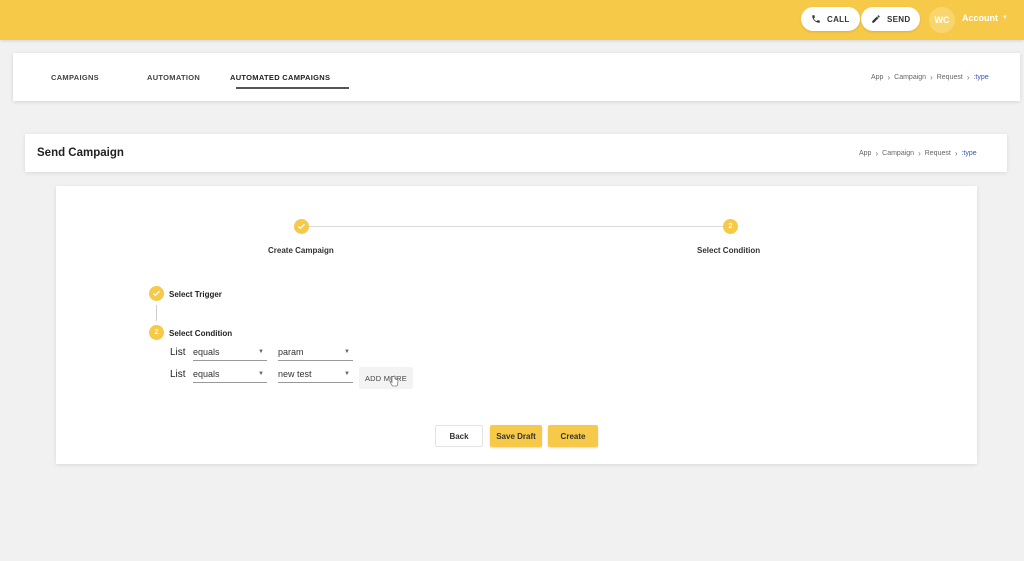 The height and width of the screenshot is (561, 1024). Describe the element at coordinates (301, 250) in the screenshot. I see `step-label-create-campaign: Create Campaign` at that location.